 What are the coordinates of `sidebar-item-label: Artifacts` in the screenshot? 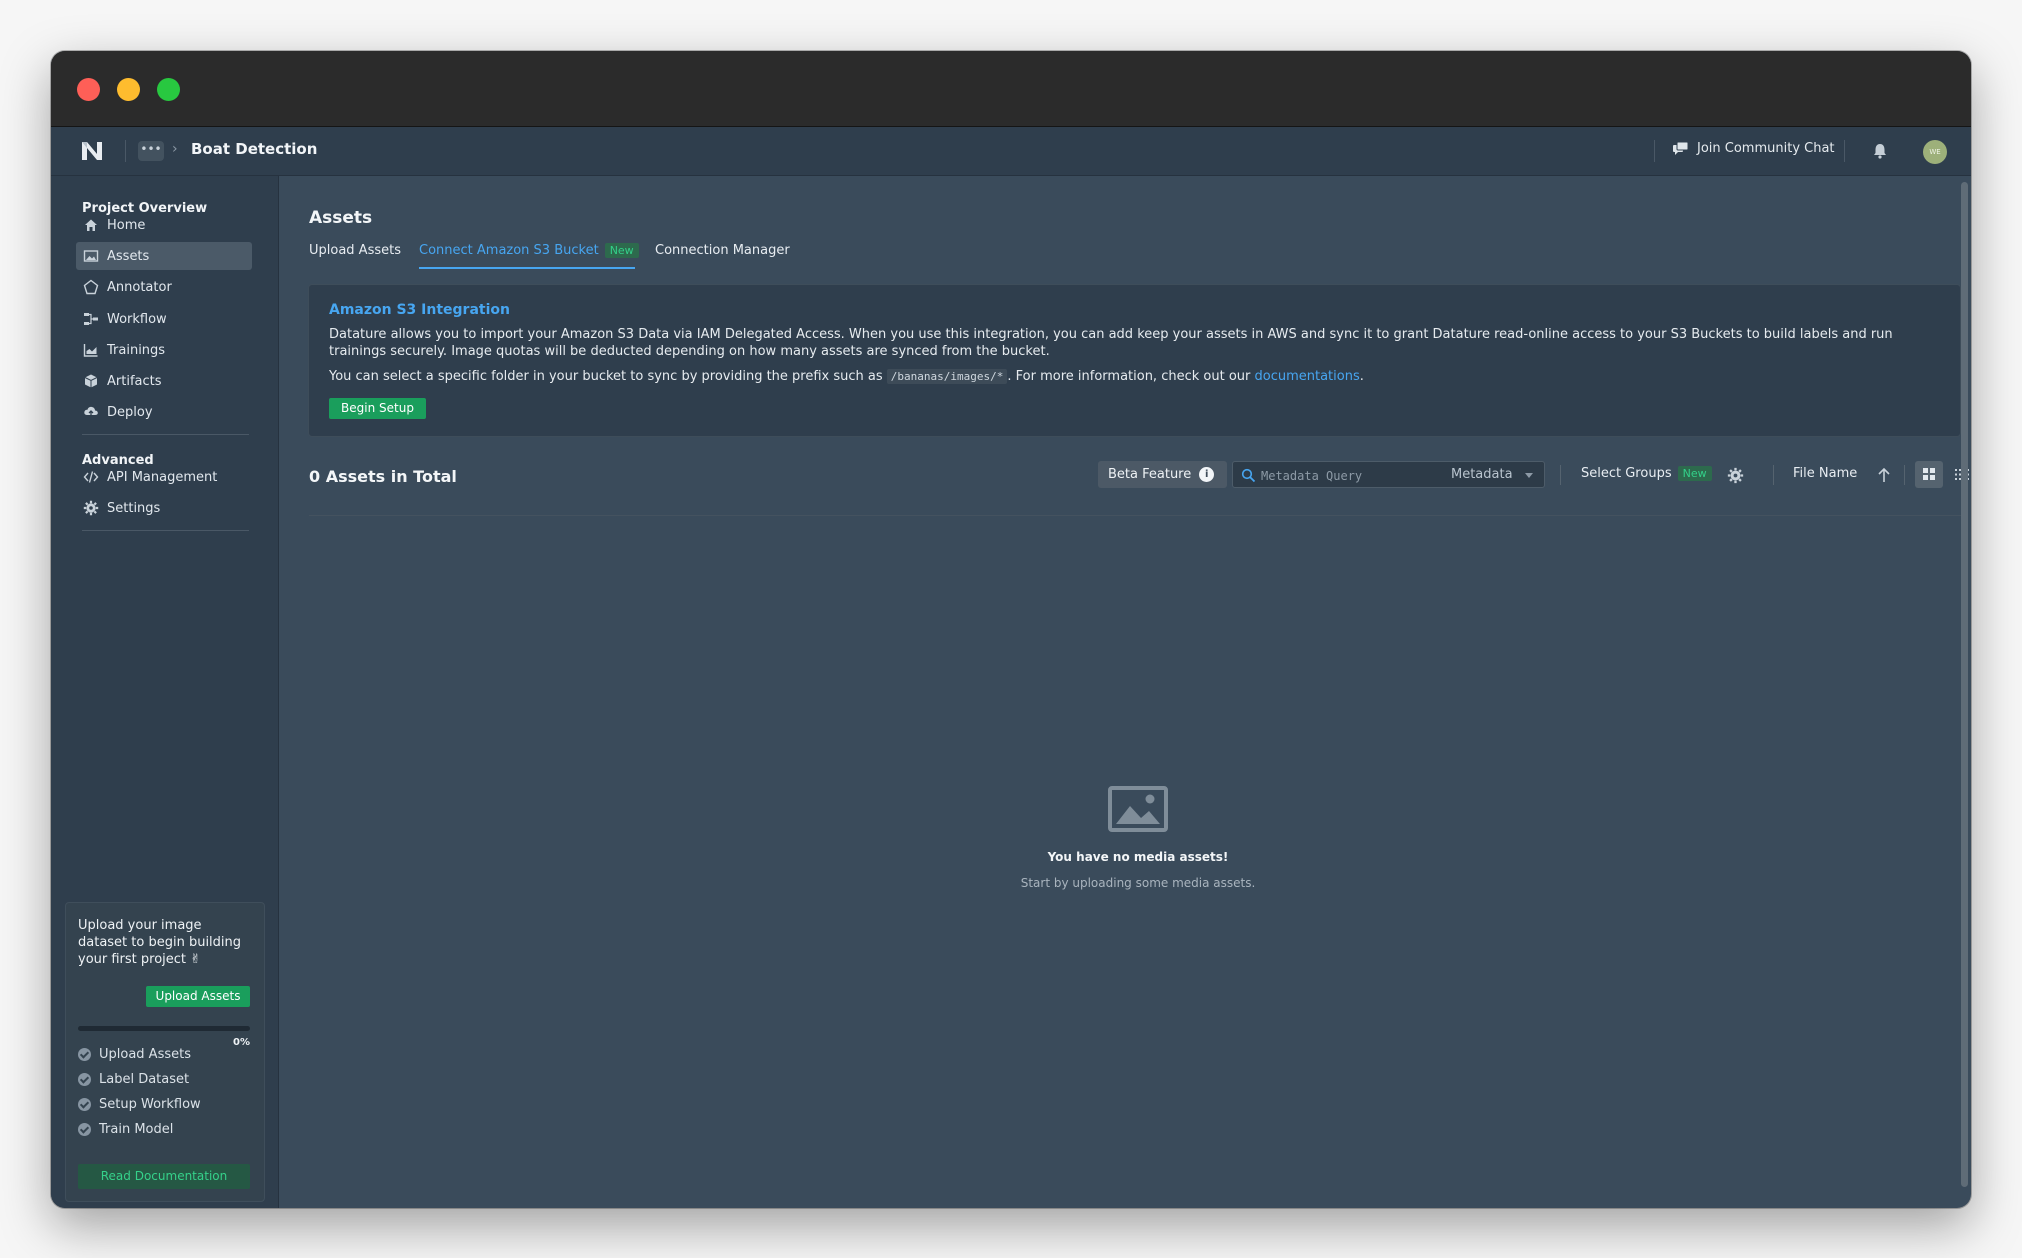 It's located at (134, 381).